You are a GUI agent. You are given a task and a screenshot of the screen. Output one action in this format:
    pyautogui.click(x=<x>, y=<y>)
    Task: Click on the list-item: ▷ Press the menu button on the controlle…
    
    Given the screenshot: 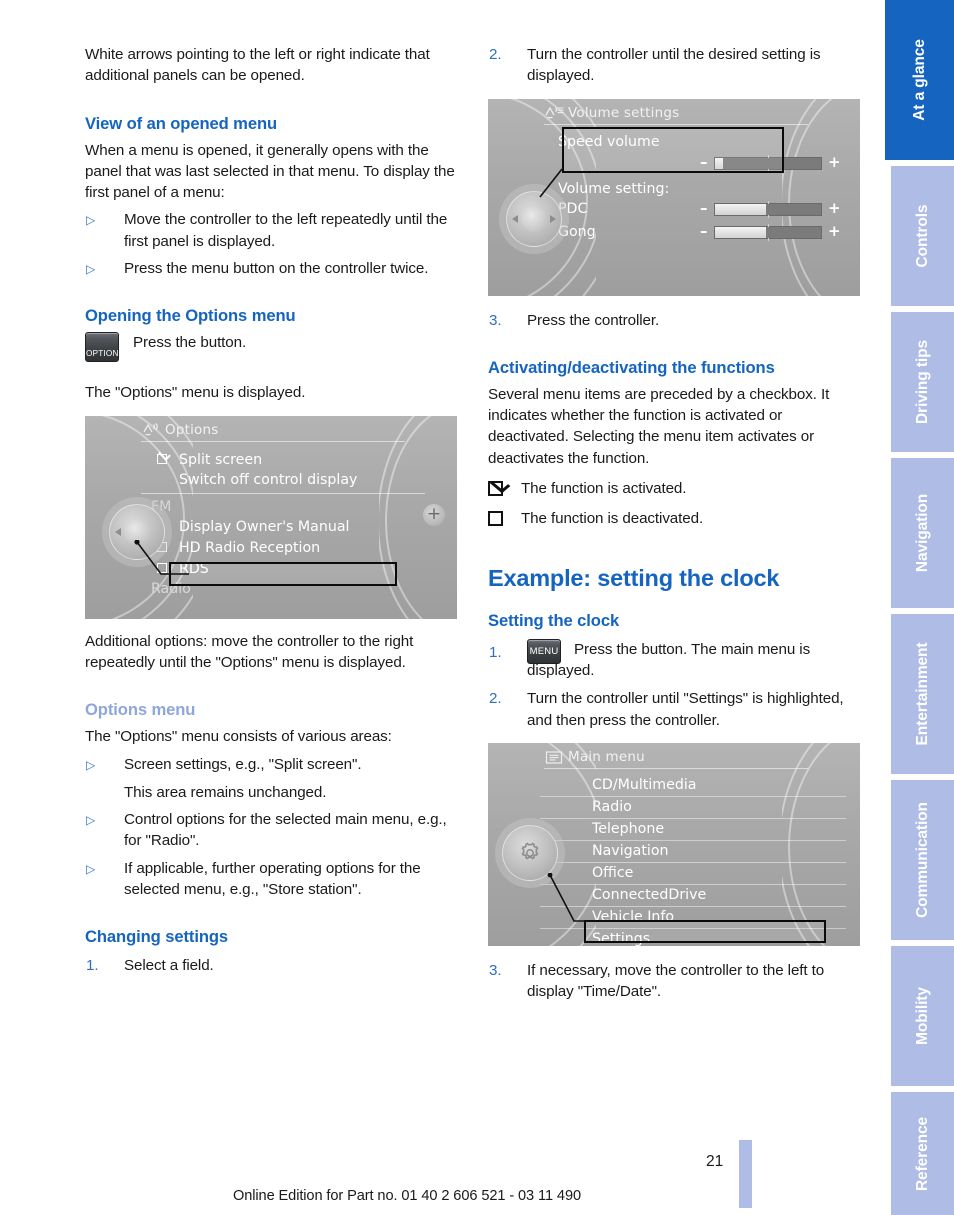 What is the action you would take?
    pyautogui.click(x=271, y=268)
    